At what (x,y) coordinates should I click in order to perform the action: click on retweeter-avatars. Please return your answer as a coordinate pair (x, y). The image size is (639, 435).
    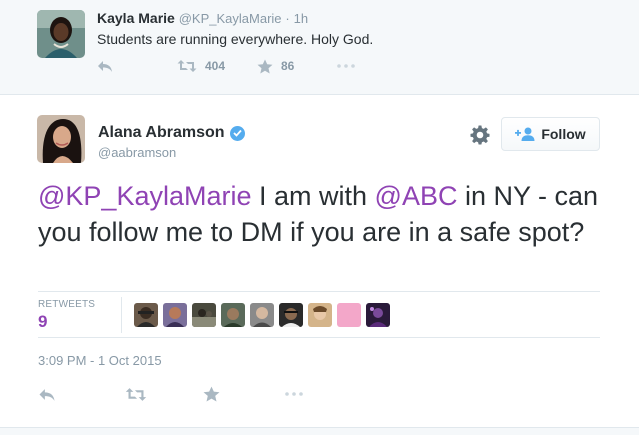
    Looking at the image, I should click on (264, 315).